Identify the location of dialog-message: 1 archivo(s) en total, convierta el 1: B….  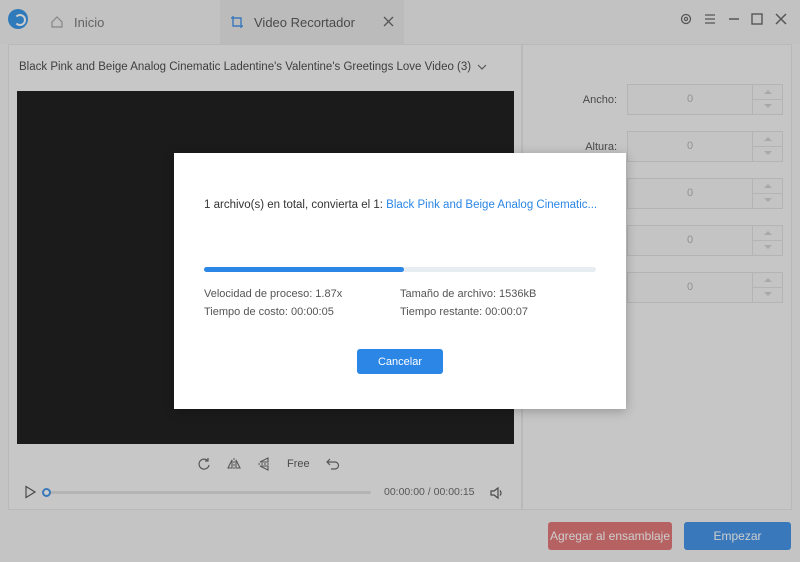
(400, 205).